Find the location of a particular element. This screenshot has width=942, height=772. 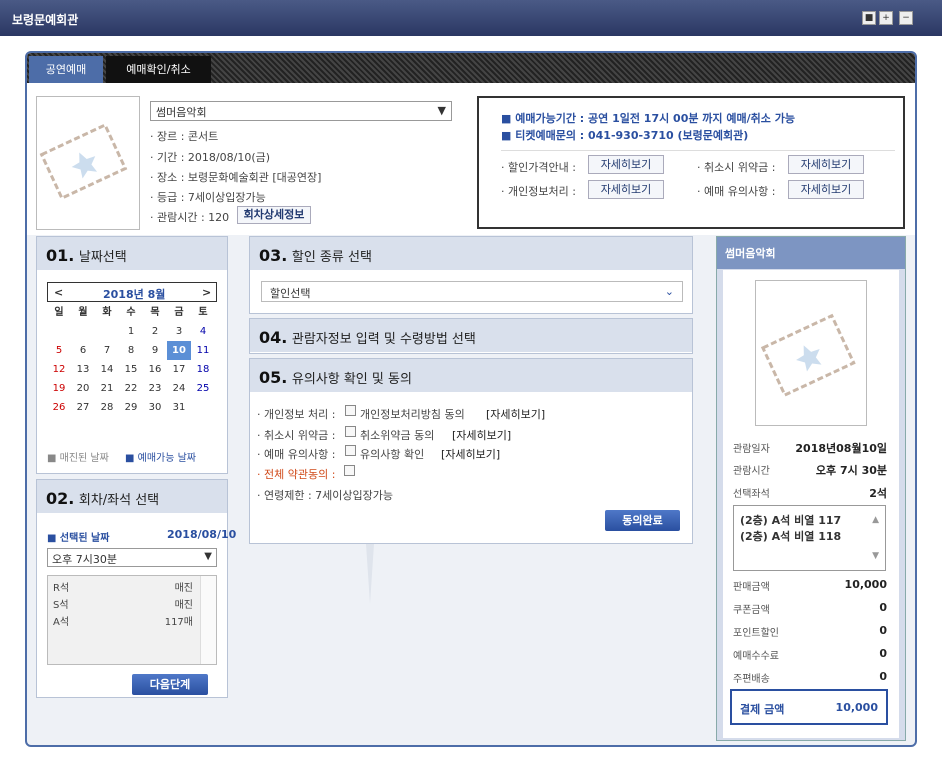

show-select: 썸머음악회 ▼ is located at coordinates (301, 111).